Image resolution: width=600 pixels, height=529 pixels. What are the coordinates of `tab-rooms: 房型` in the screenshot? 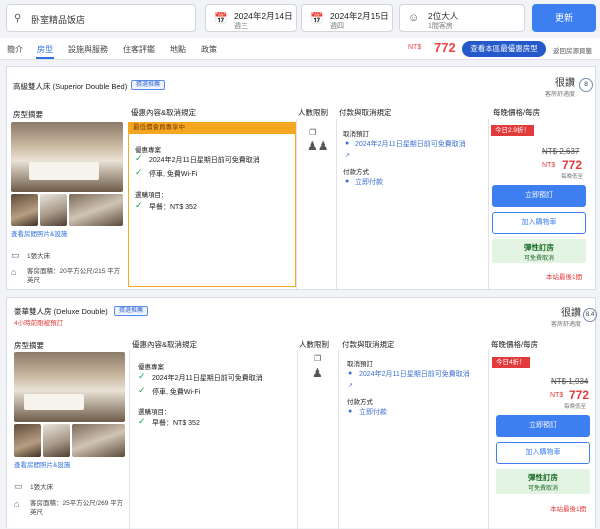 It's located at (45, 49).